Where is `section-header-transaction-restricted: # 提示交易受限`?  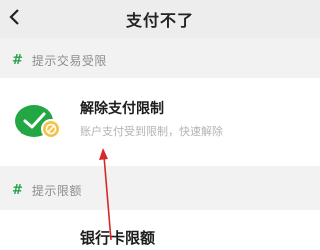
section-header-transaction-restricted: # 提示交易受限 is located at coordinates (160, 60).